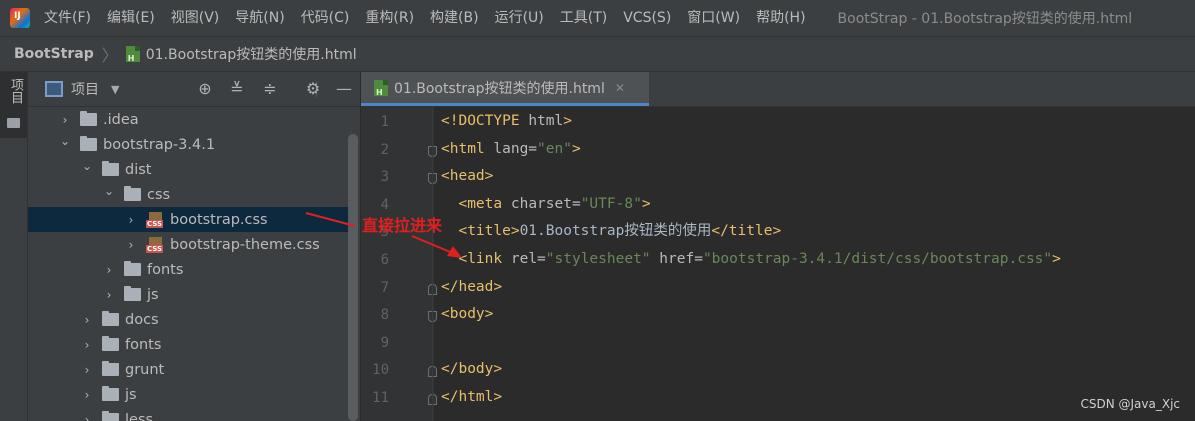 This screenshot has height=421, width=1195. Describe the element at coordinates (1130, 404) in the screenshot. I see `watermark: CSDN @Java_Xjc` at that location.